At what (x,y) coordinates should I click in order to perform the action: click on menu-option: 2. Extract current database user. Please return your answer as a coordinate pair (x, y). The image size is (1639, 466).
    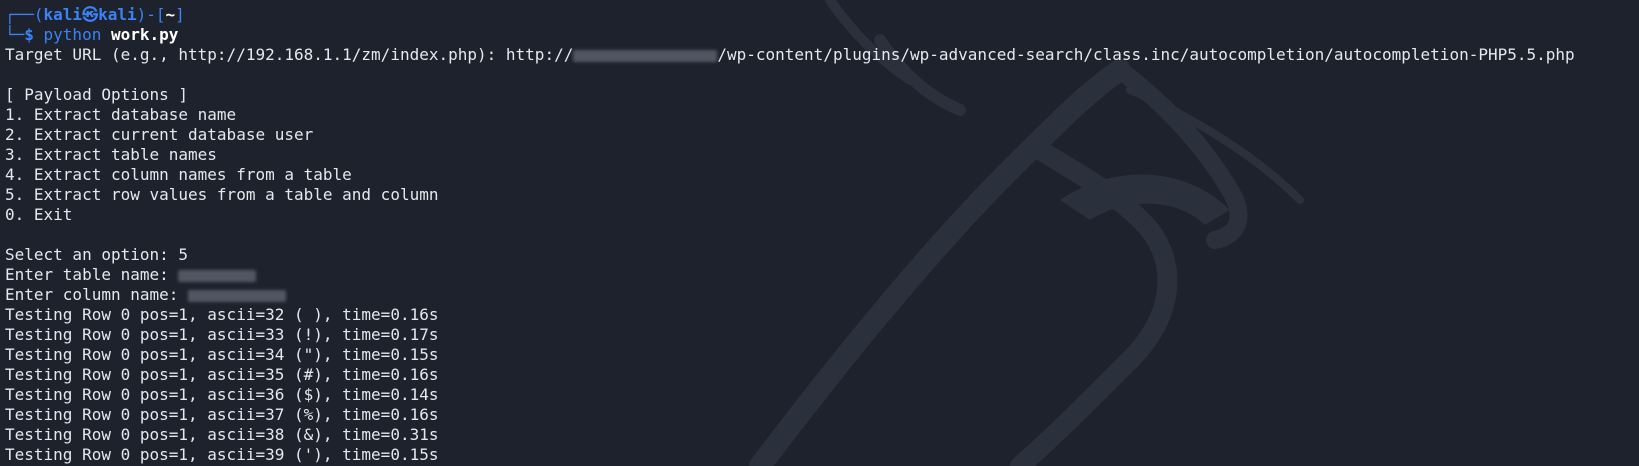
    Looking at the image, I should click on (159, 134).